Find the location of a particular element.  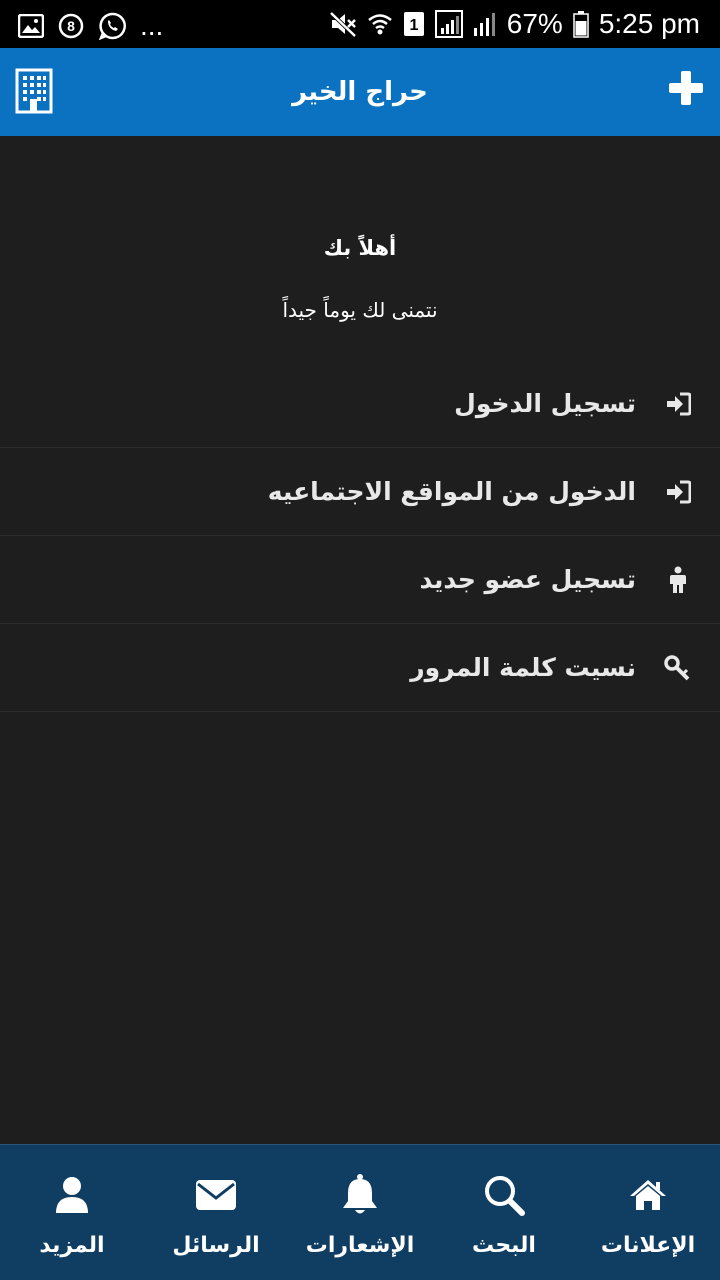

app-8-badge: 8 is located at coordinates (71, 26).